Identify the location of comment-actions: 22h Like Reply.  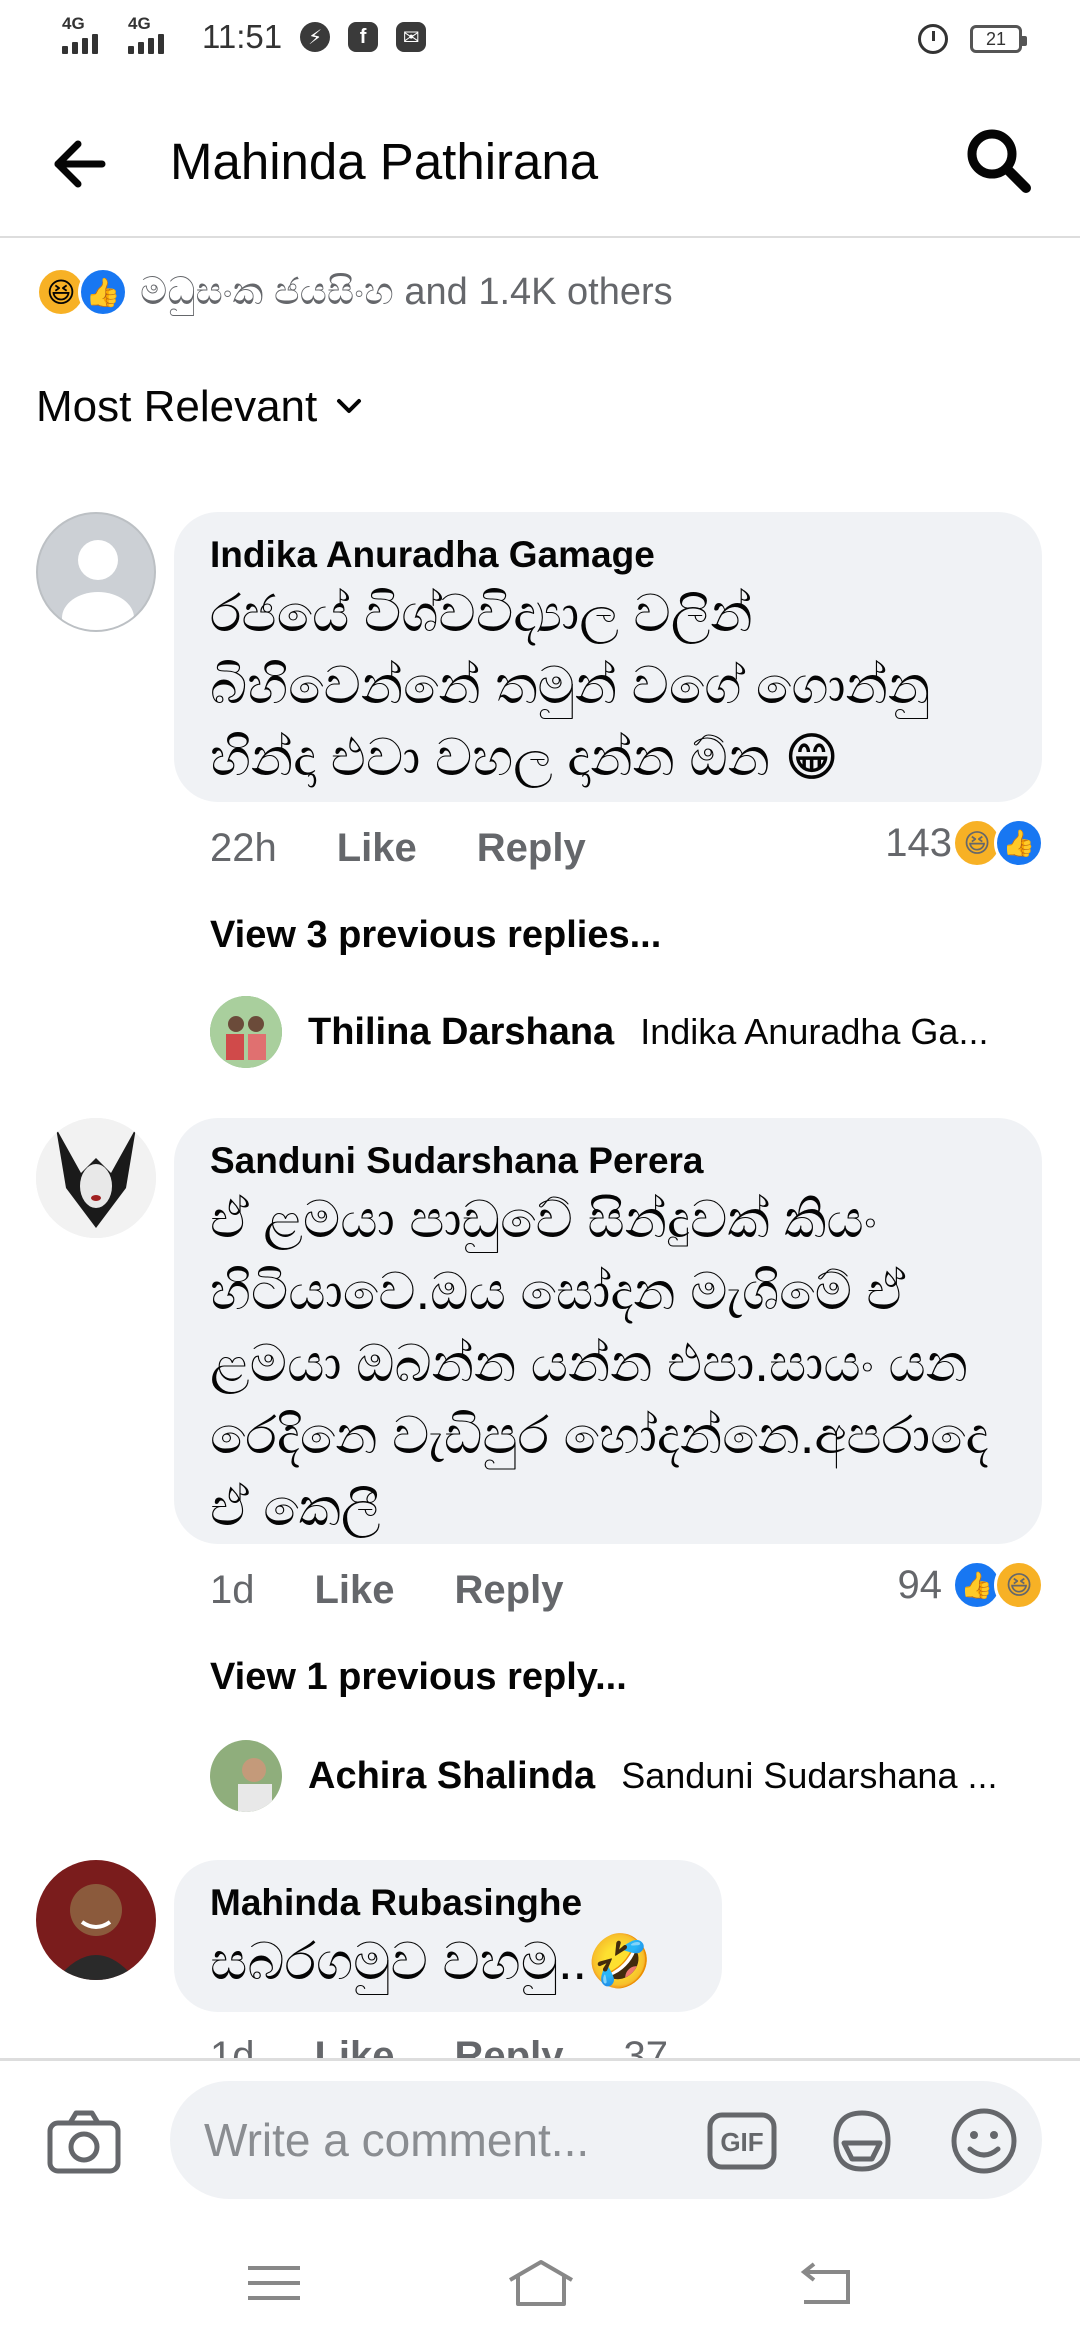
(398, 848).